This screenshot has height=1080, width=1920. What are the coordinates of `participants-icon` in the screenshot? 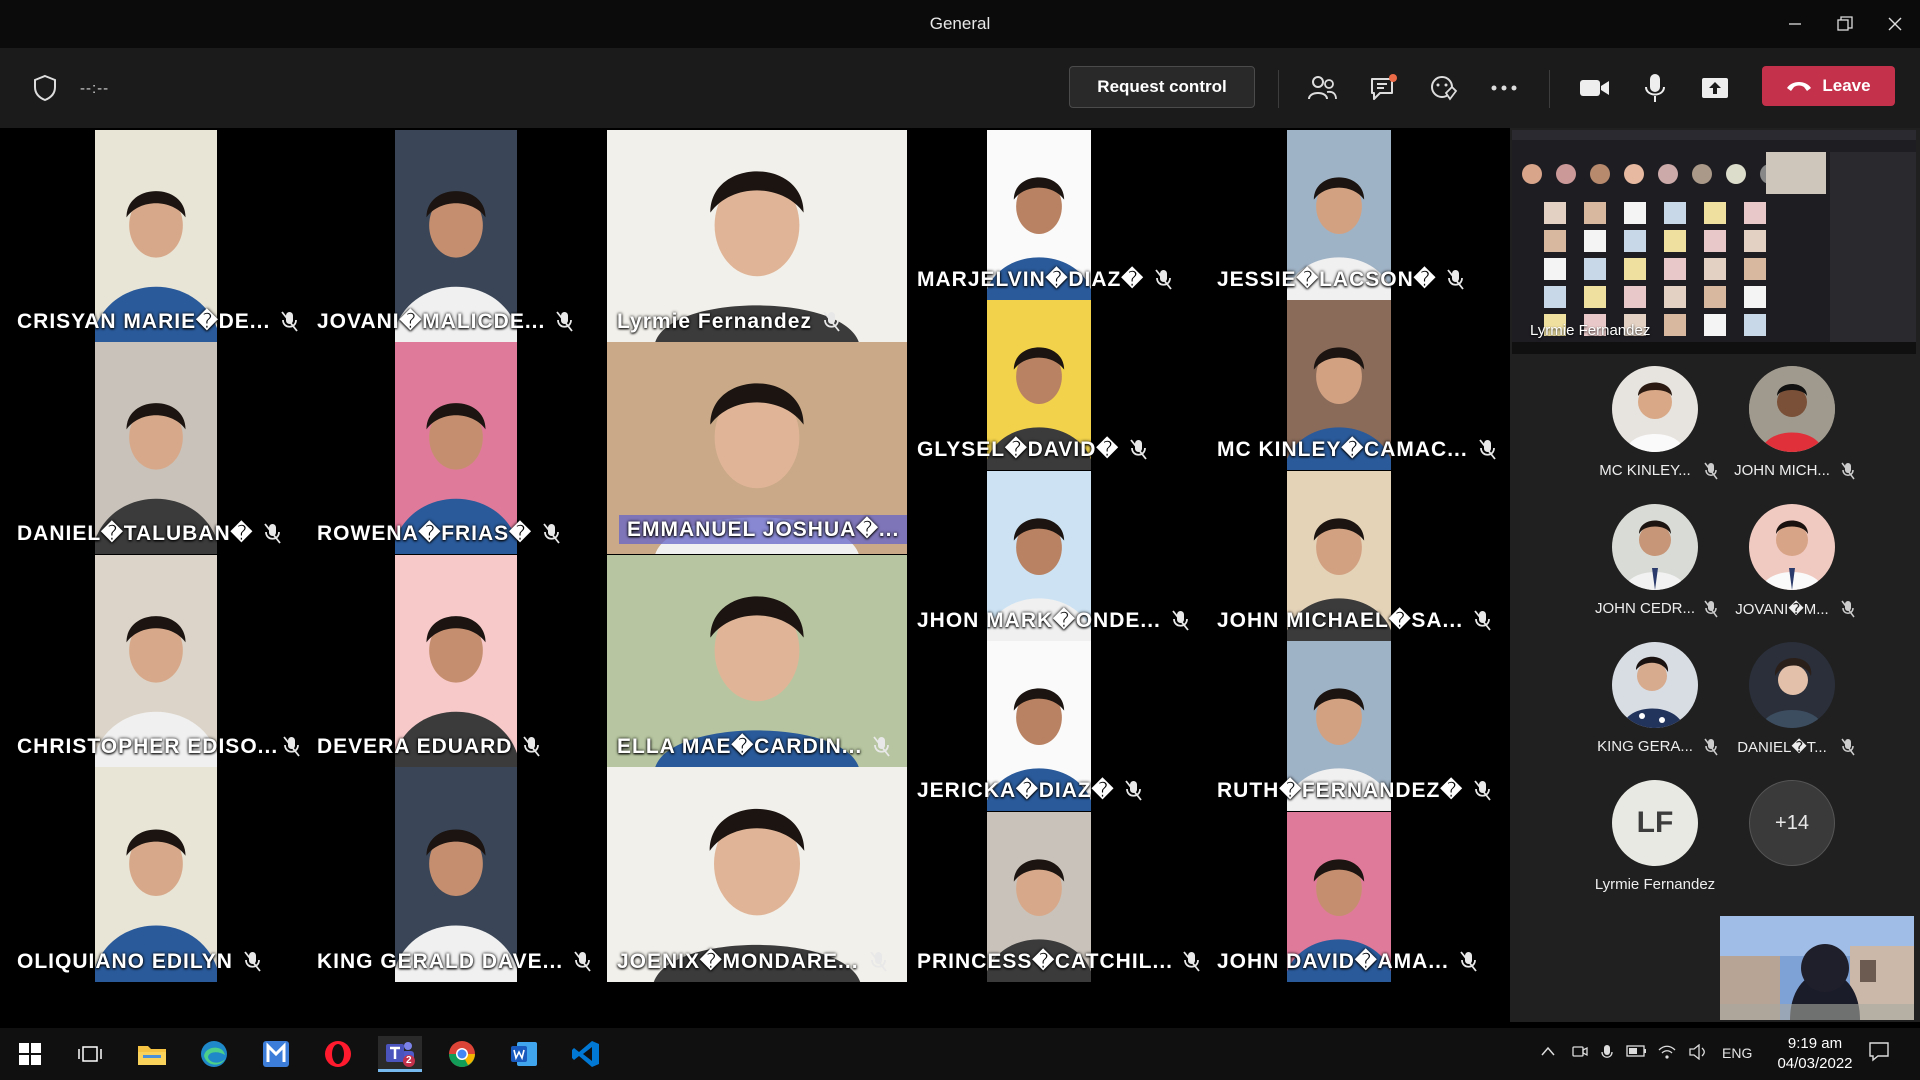 It's located at (1322, 88).